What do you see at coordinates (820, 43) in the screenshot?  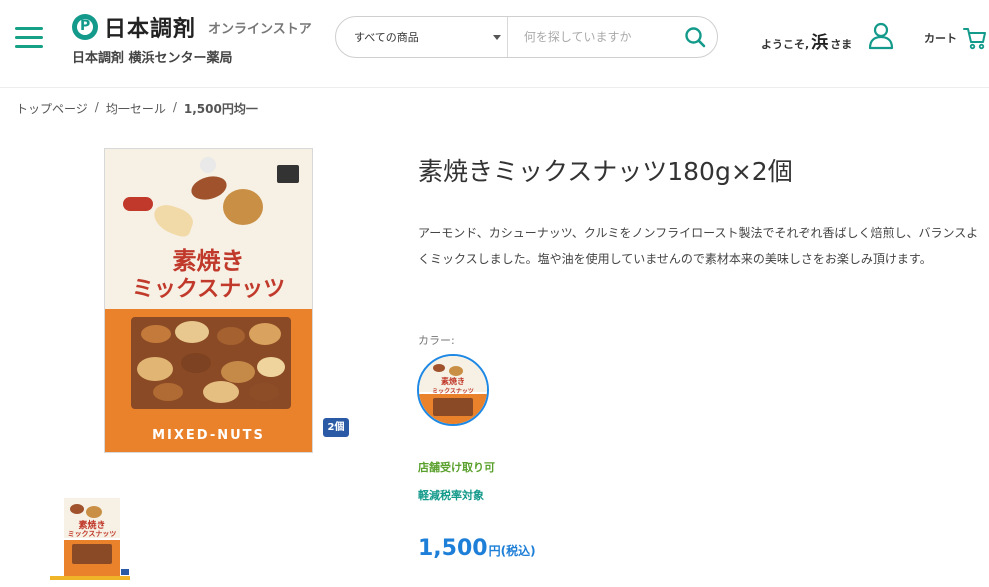 I see `user-name: 浜` at bounding box center [820, 43].